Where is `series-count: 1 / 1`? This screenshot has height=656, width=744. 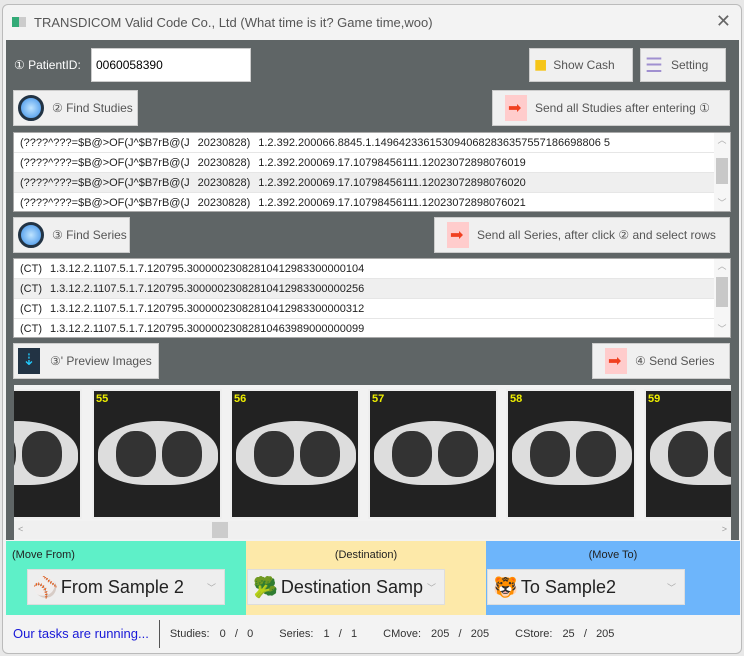 series-count: 1 / 1 is located at coordinates (340, 634).